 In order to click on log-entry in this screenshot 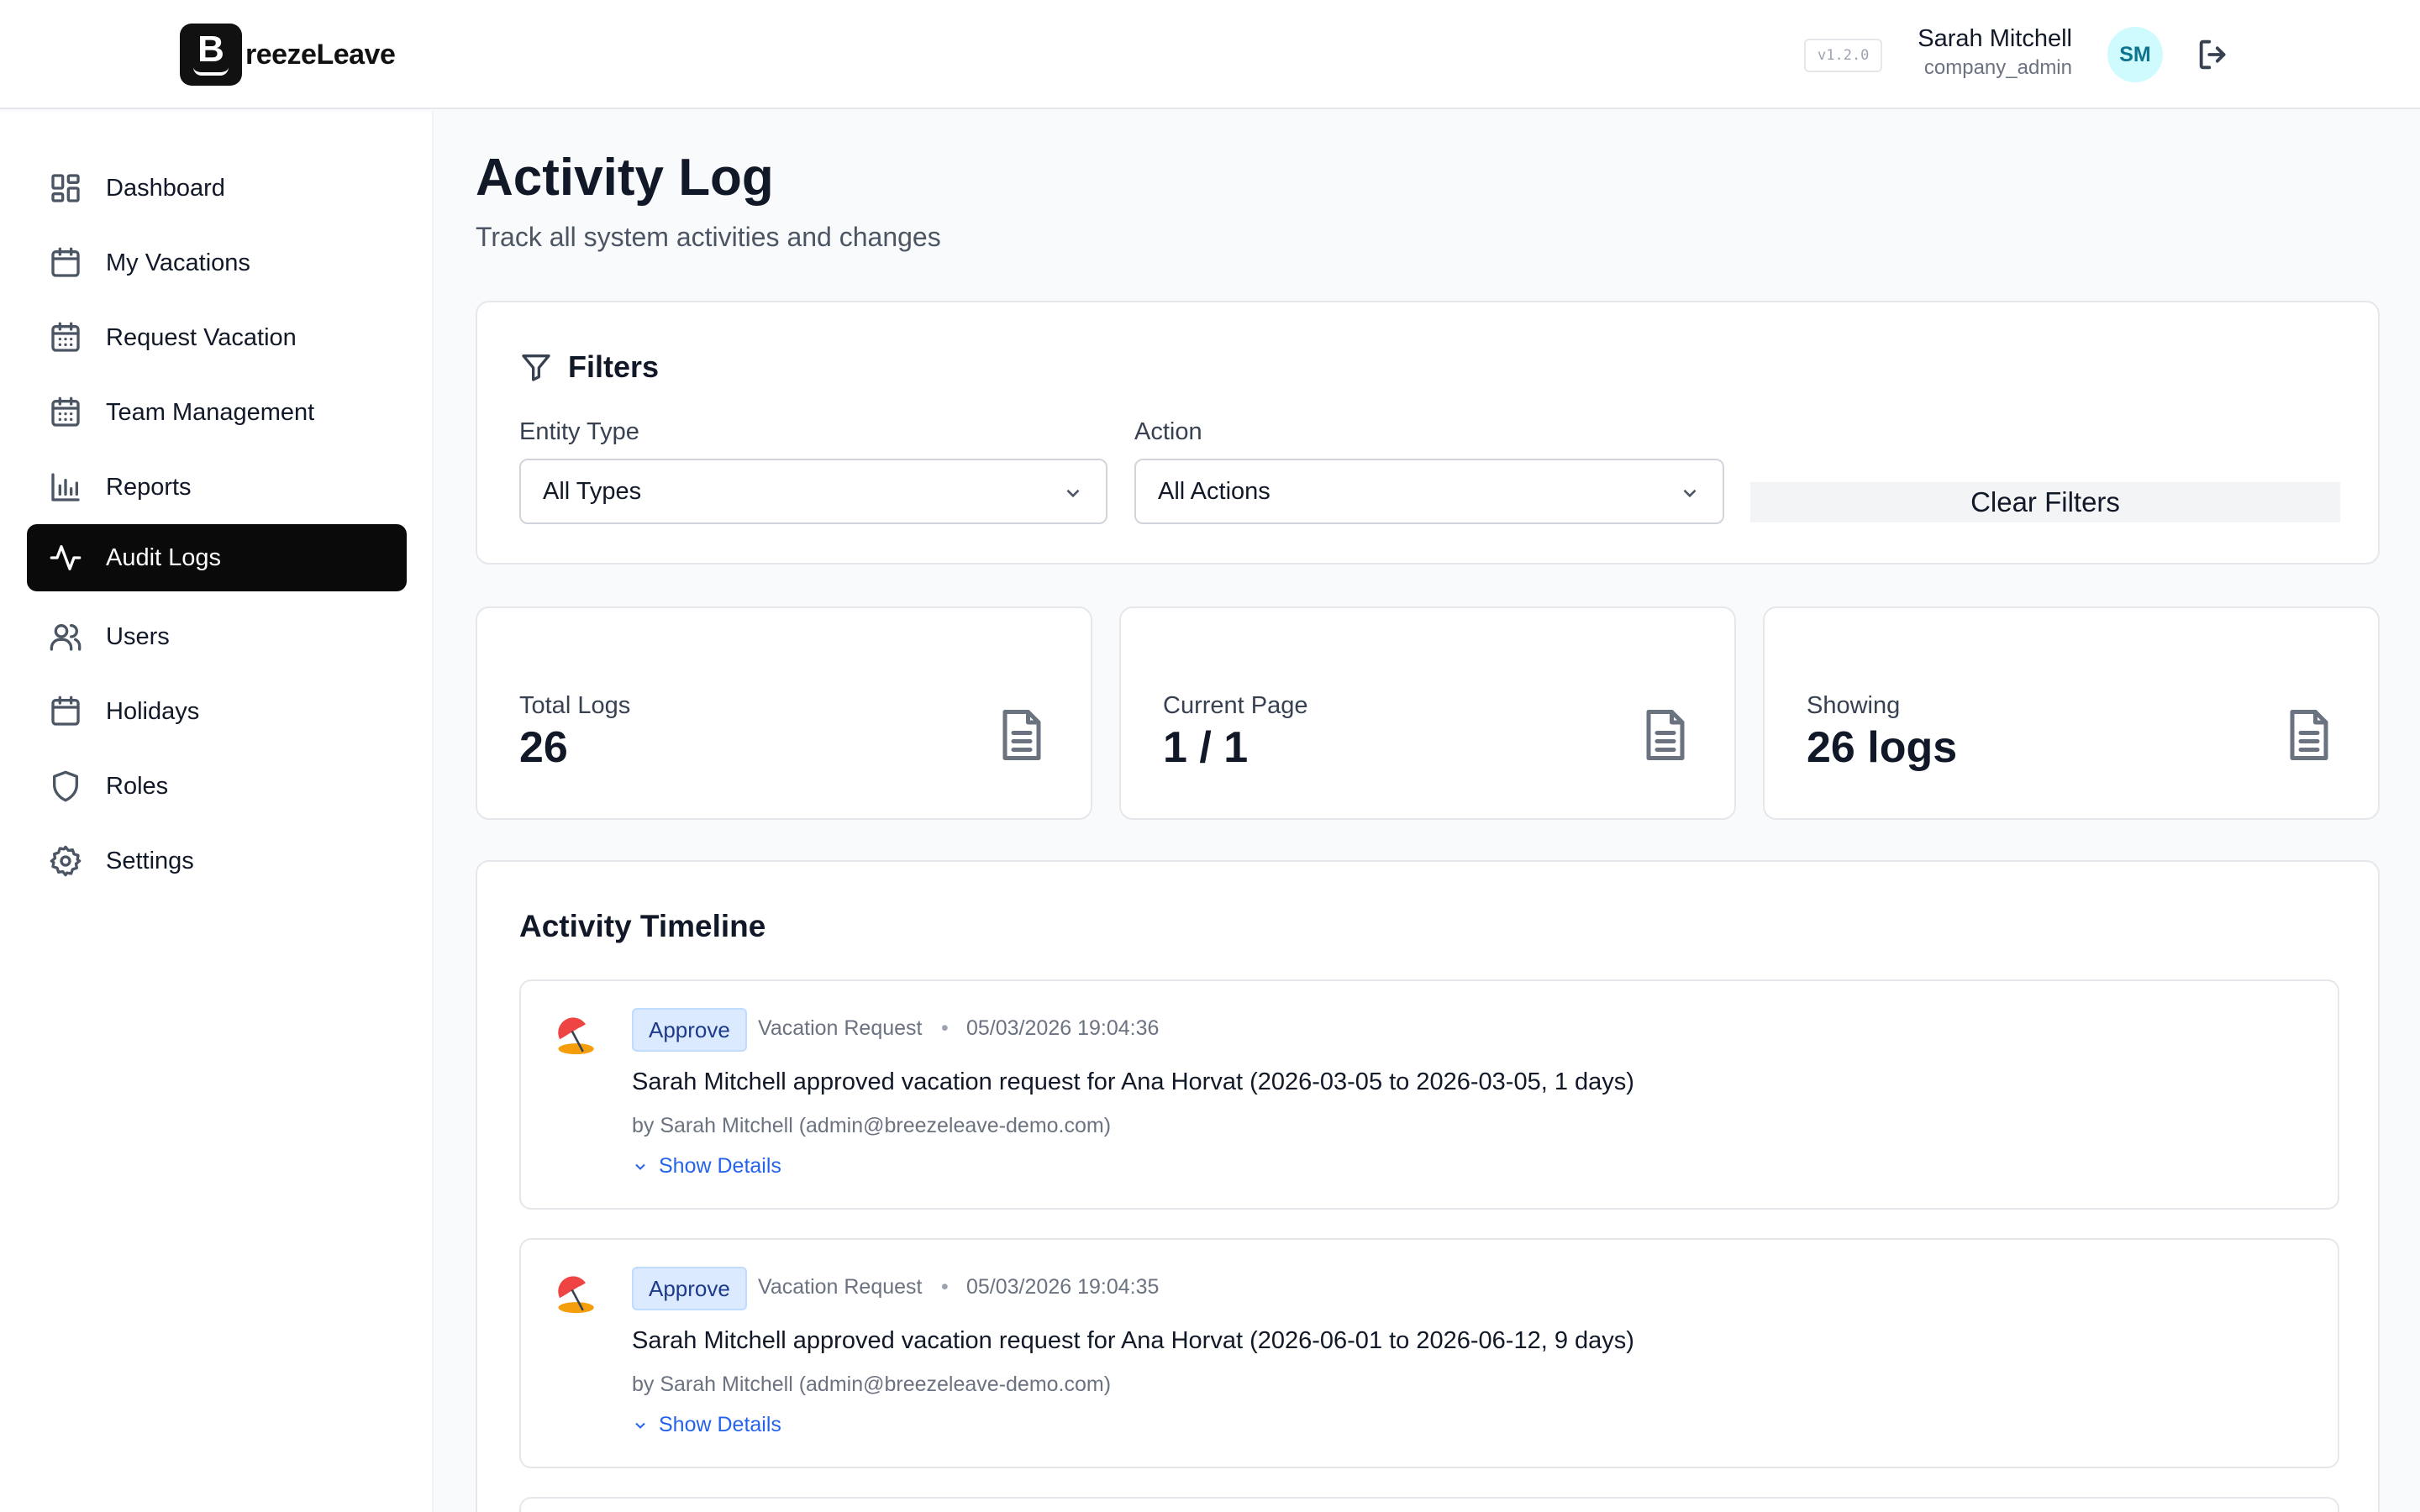, I will do `click(1429, 1504)`.